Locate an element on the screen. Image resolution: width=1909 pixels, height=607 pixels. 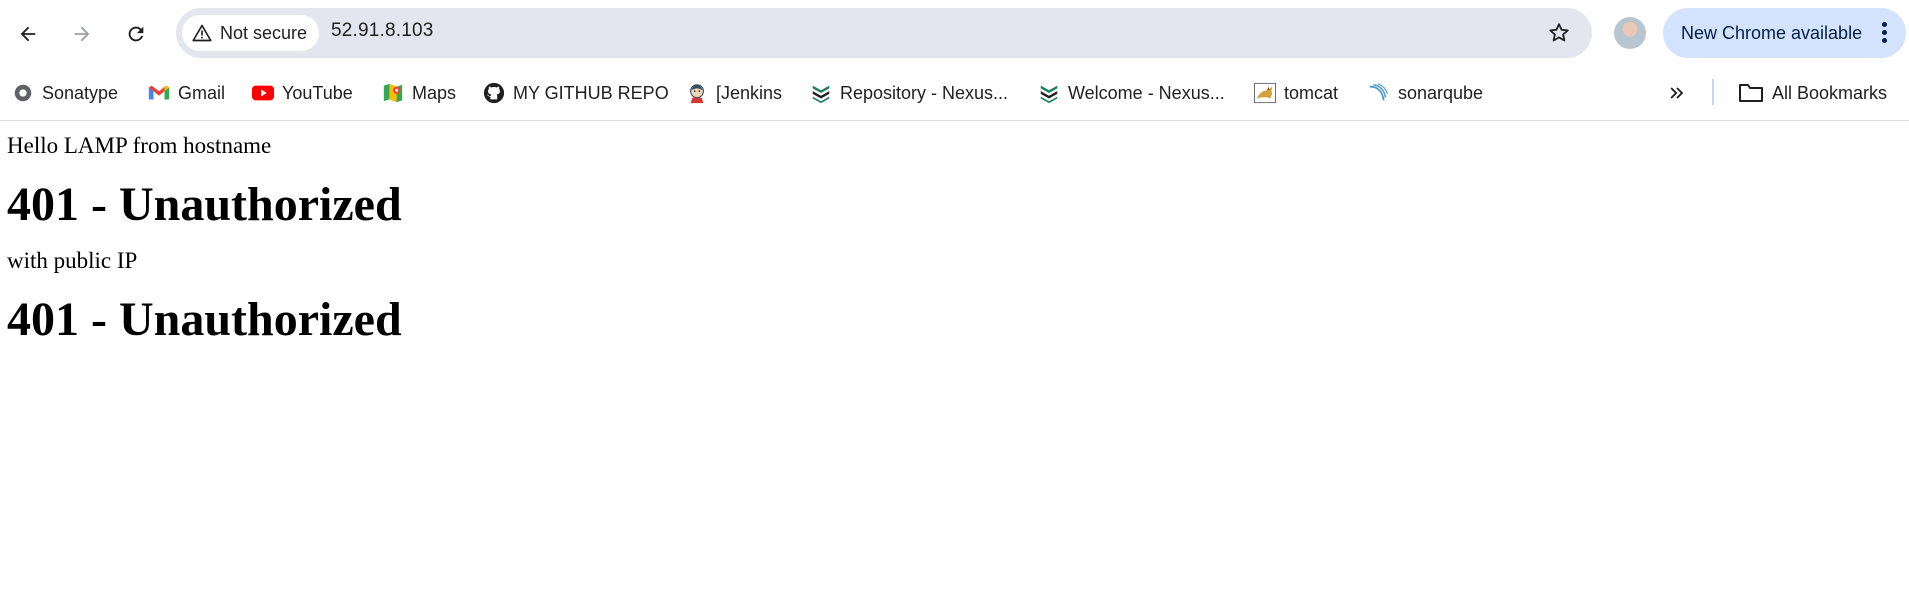
gmail-icon is located at coordinates (159, 93).